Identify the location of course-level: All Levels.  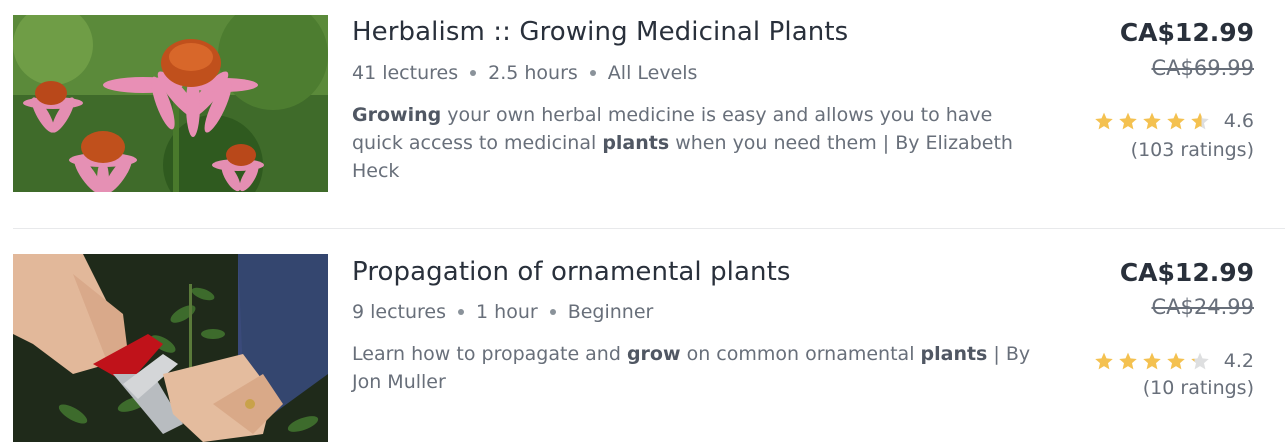
(652, 73).